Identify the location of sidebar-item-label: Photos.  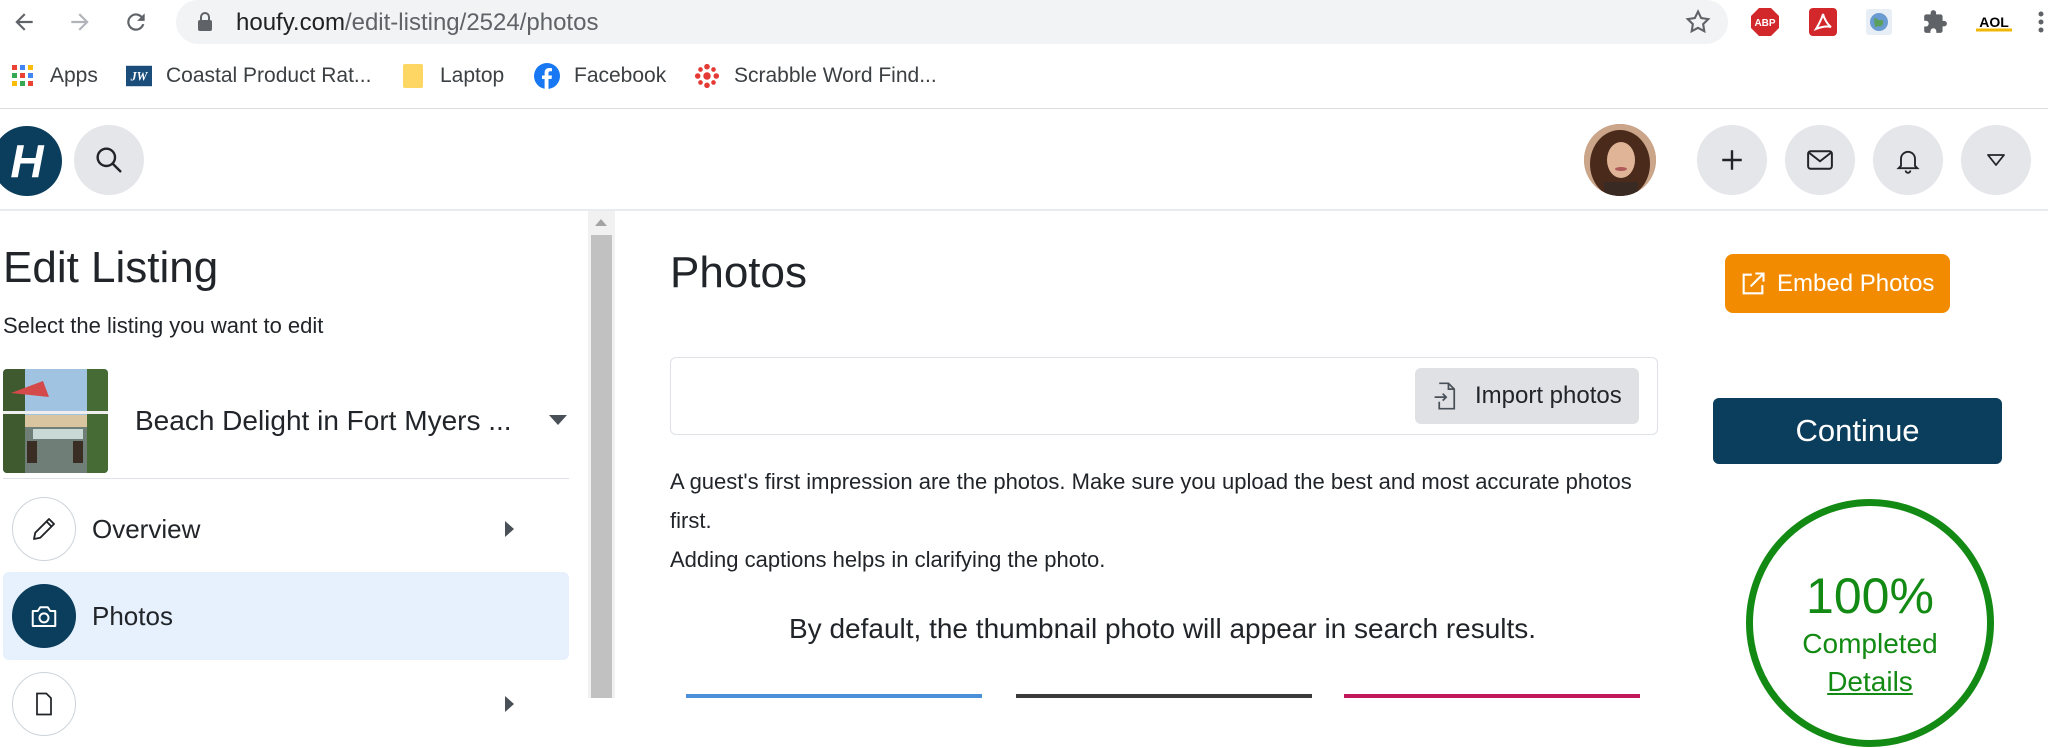
(132, 616).